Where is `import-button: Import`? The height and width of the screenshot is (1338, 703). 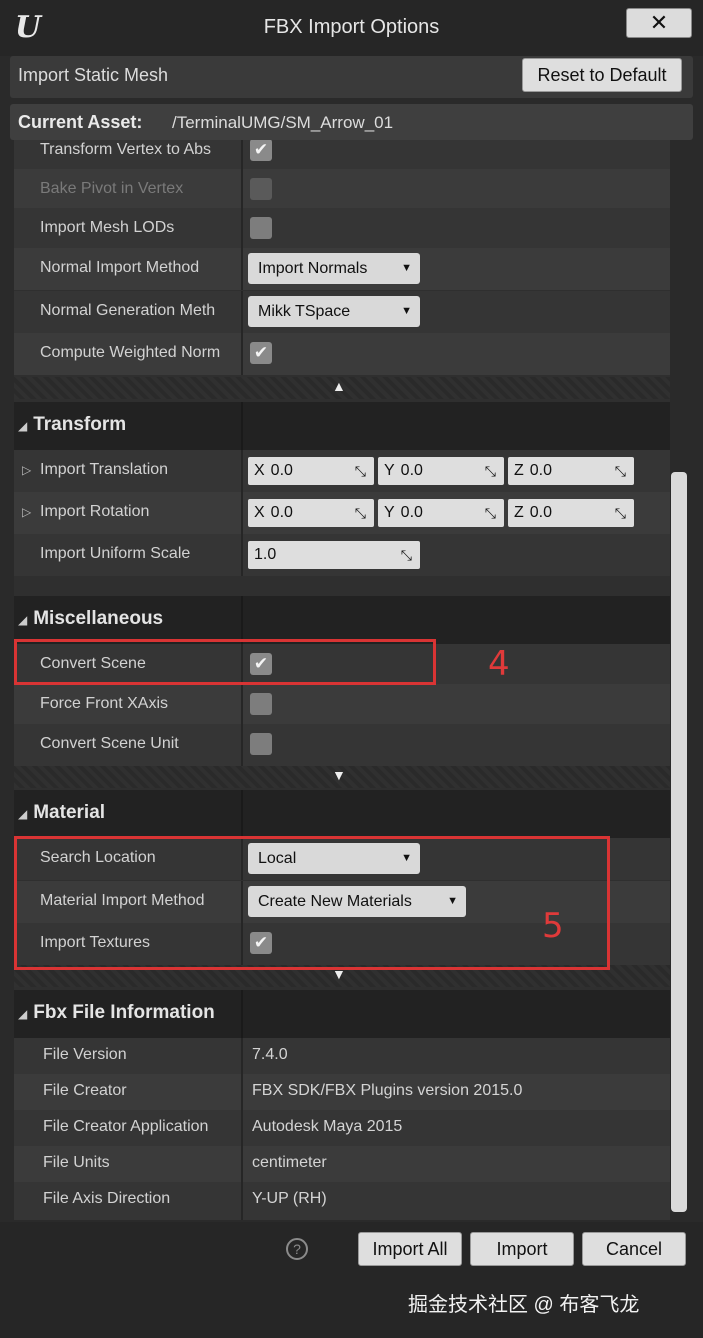
import-button: Import is located at coordinates (522, 1249).